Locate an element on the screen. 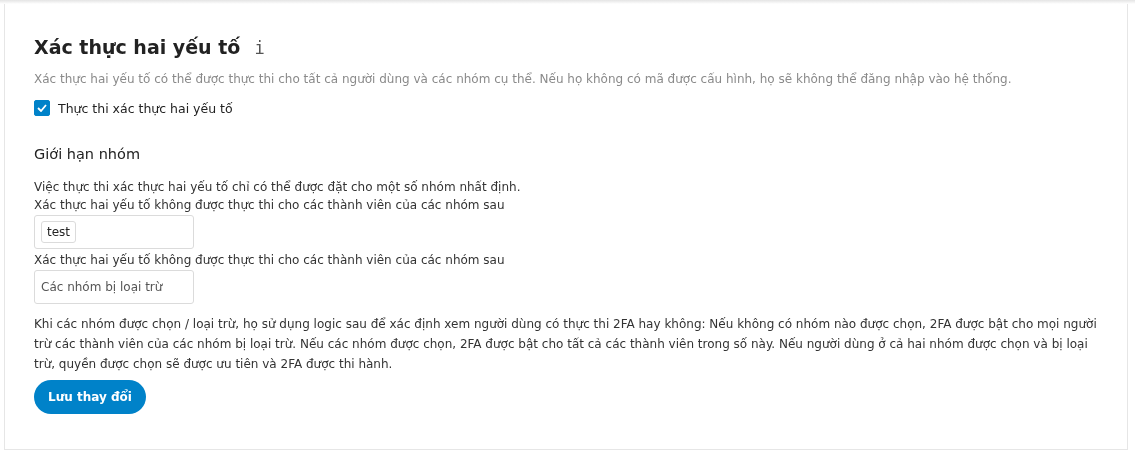 The width and height of the screenshot is (1135, 453). section-description: Xác thực hai yếu tố có thể được thực thi cho tất cả người dùng và các nhóm cụ thể. Nếu họ không có mã được cấu hình, họ sẽ không thể đăng nhập vào hệ thống. is located at coordinates (523, 79).